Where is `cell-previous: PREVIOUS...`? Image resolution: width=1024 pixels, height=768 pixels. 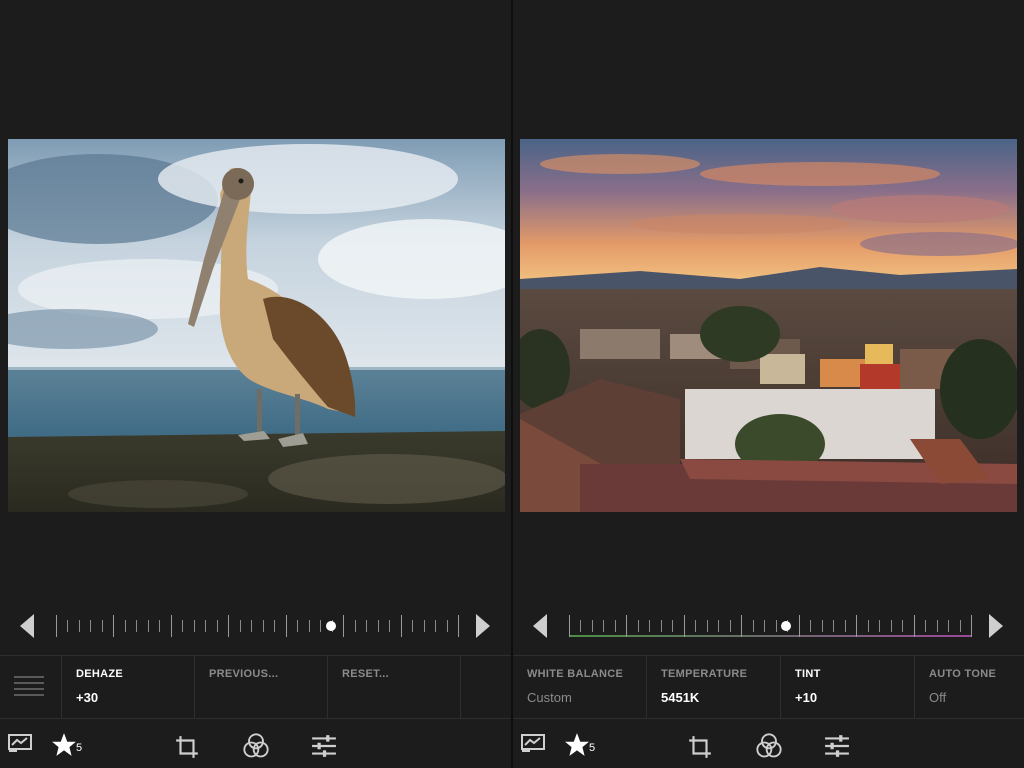 cell-previous: PREVIOUS... is located at coordinates (261, 687).